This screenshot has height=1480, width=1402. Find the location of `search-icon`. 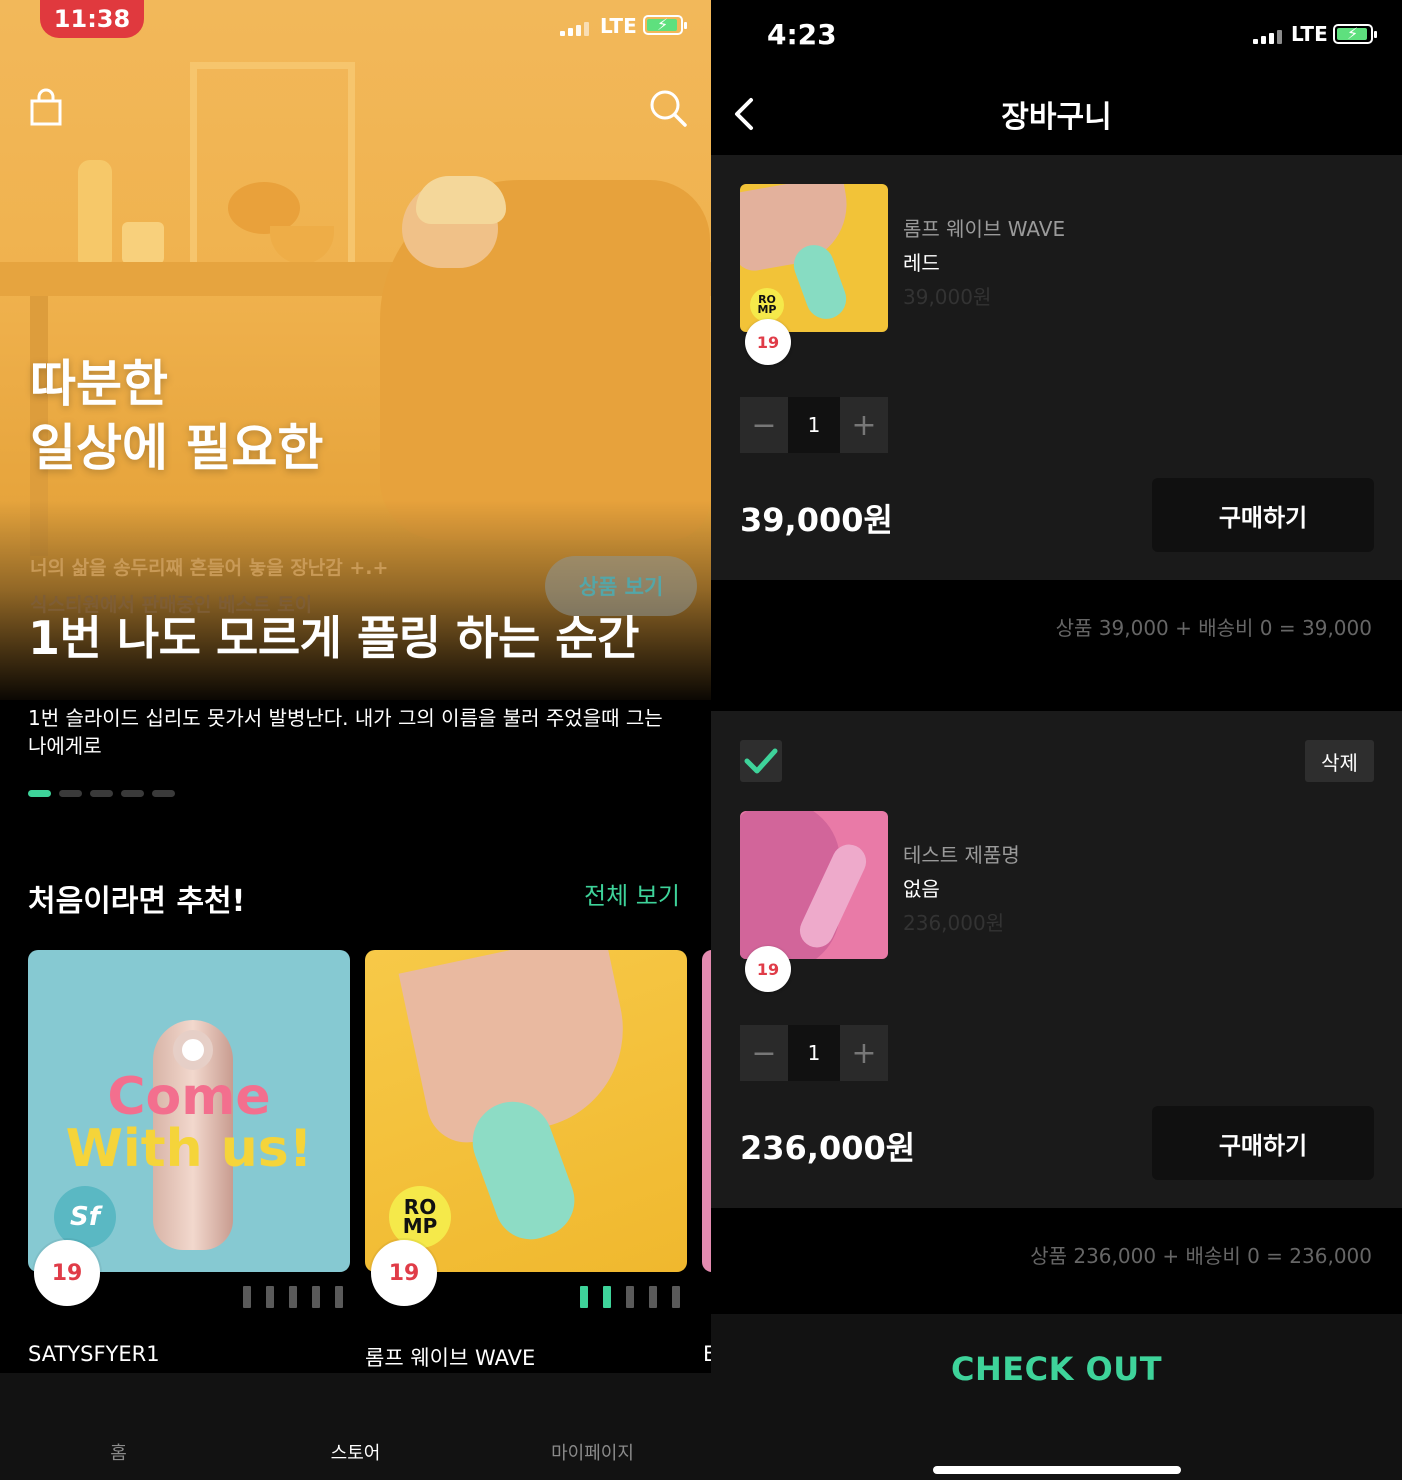

search-icon is located at coordinates (668, 108).